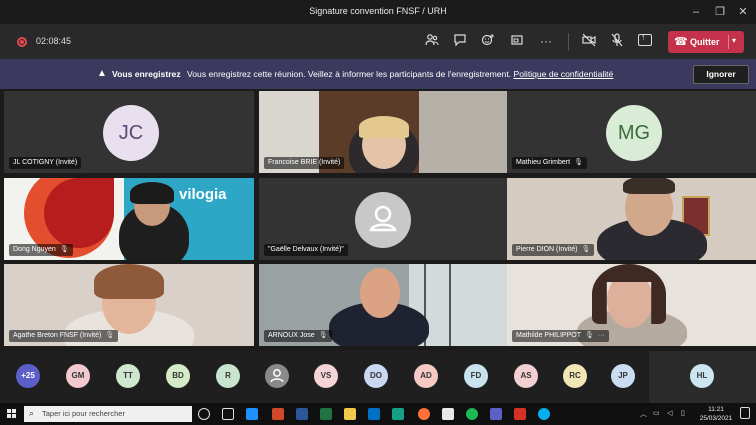 The width and height of the screenshot is (756, 425). What do you see at coordinates (716, 414) in the screenshot?
I see `taskbar-clock: 11:21 25/03/2021` at bounding box center [716, 414].